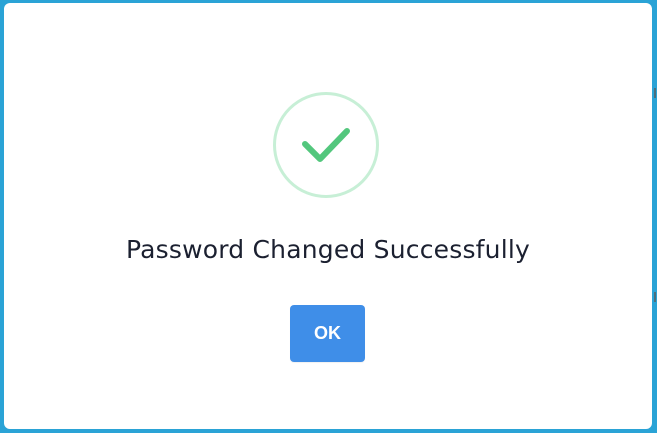 Image resolution: width=657 pixels, height=433 pixels. Describe the element at coordinates (328, 249) in the screenshot. I see `dialog-title: Password Changed Successfully` at that location.